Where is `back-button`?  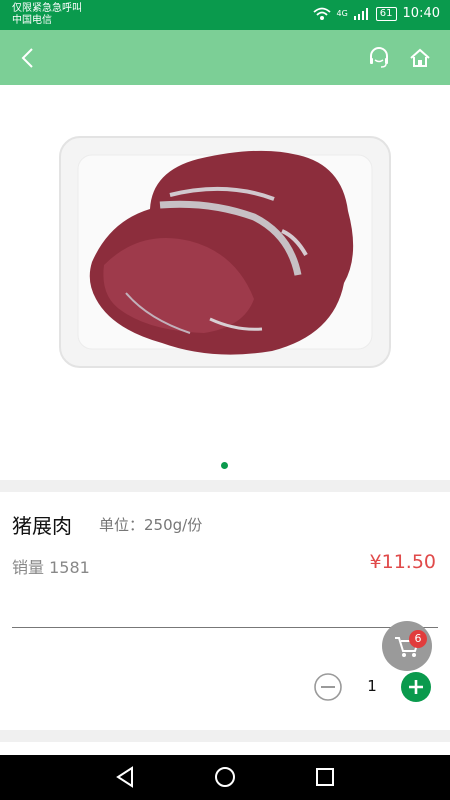
back-button is located at coordinates (28, 58).